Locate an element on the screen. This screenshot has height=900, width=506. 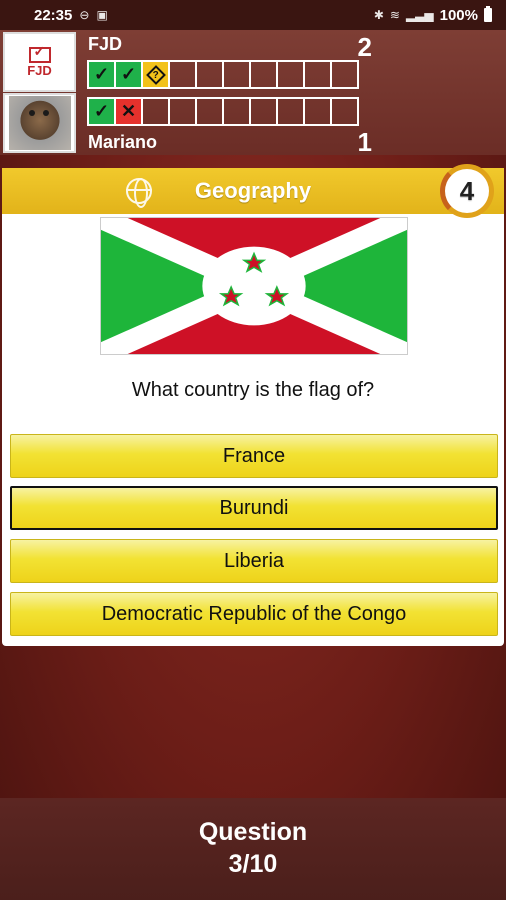
groot-avatar is located at coordinates (39, 123).